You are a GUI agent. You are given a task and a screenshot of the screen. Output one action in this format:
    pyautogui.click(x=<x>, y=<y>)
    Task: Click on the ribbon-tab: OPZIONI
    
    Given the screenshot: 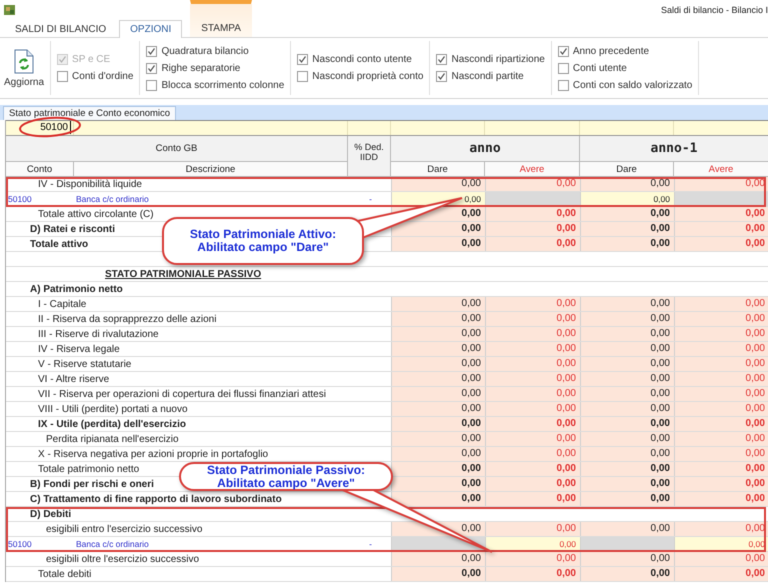 What is the action you would take?
    pyautogui.click(x=150, y=29)
    